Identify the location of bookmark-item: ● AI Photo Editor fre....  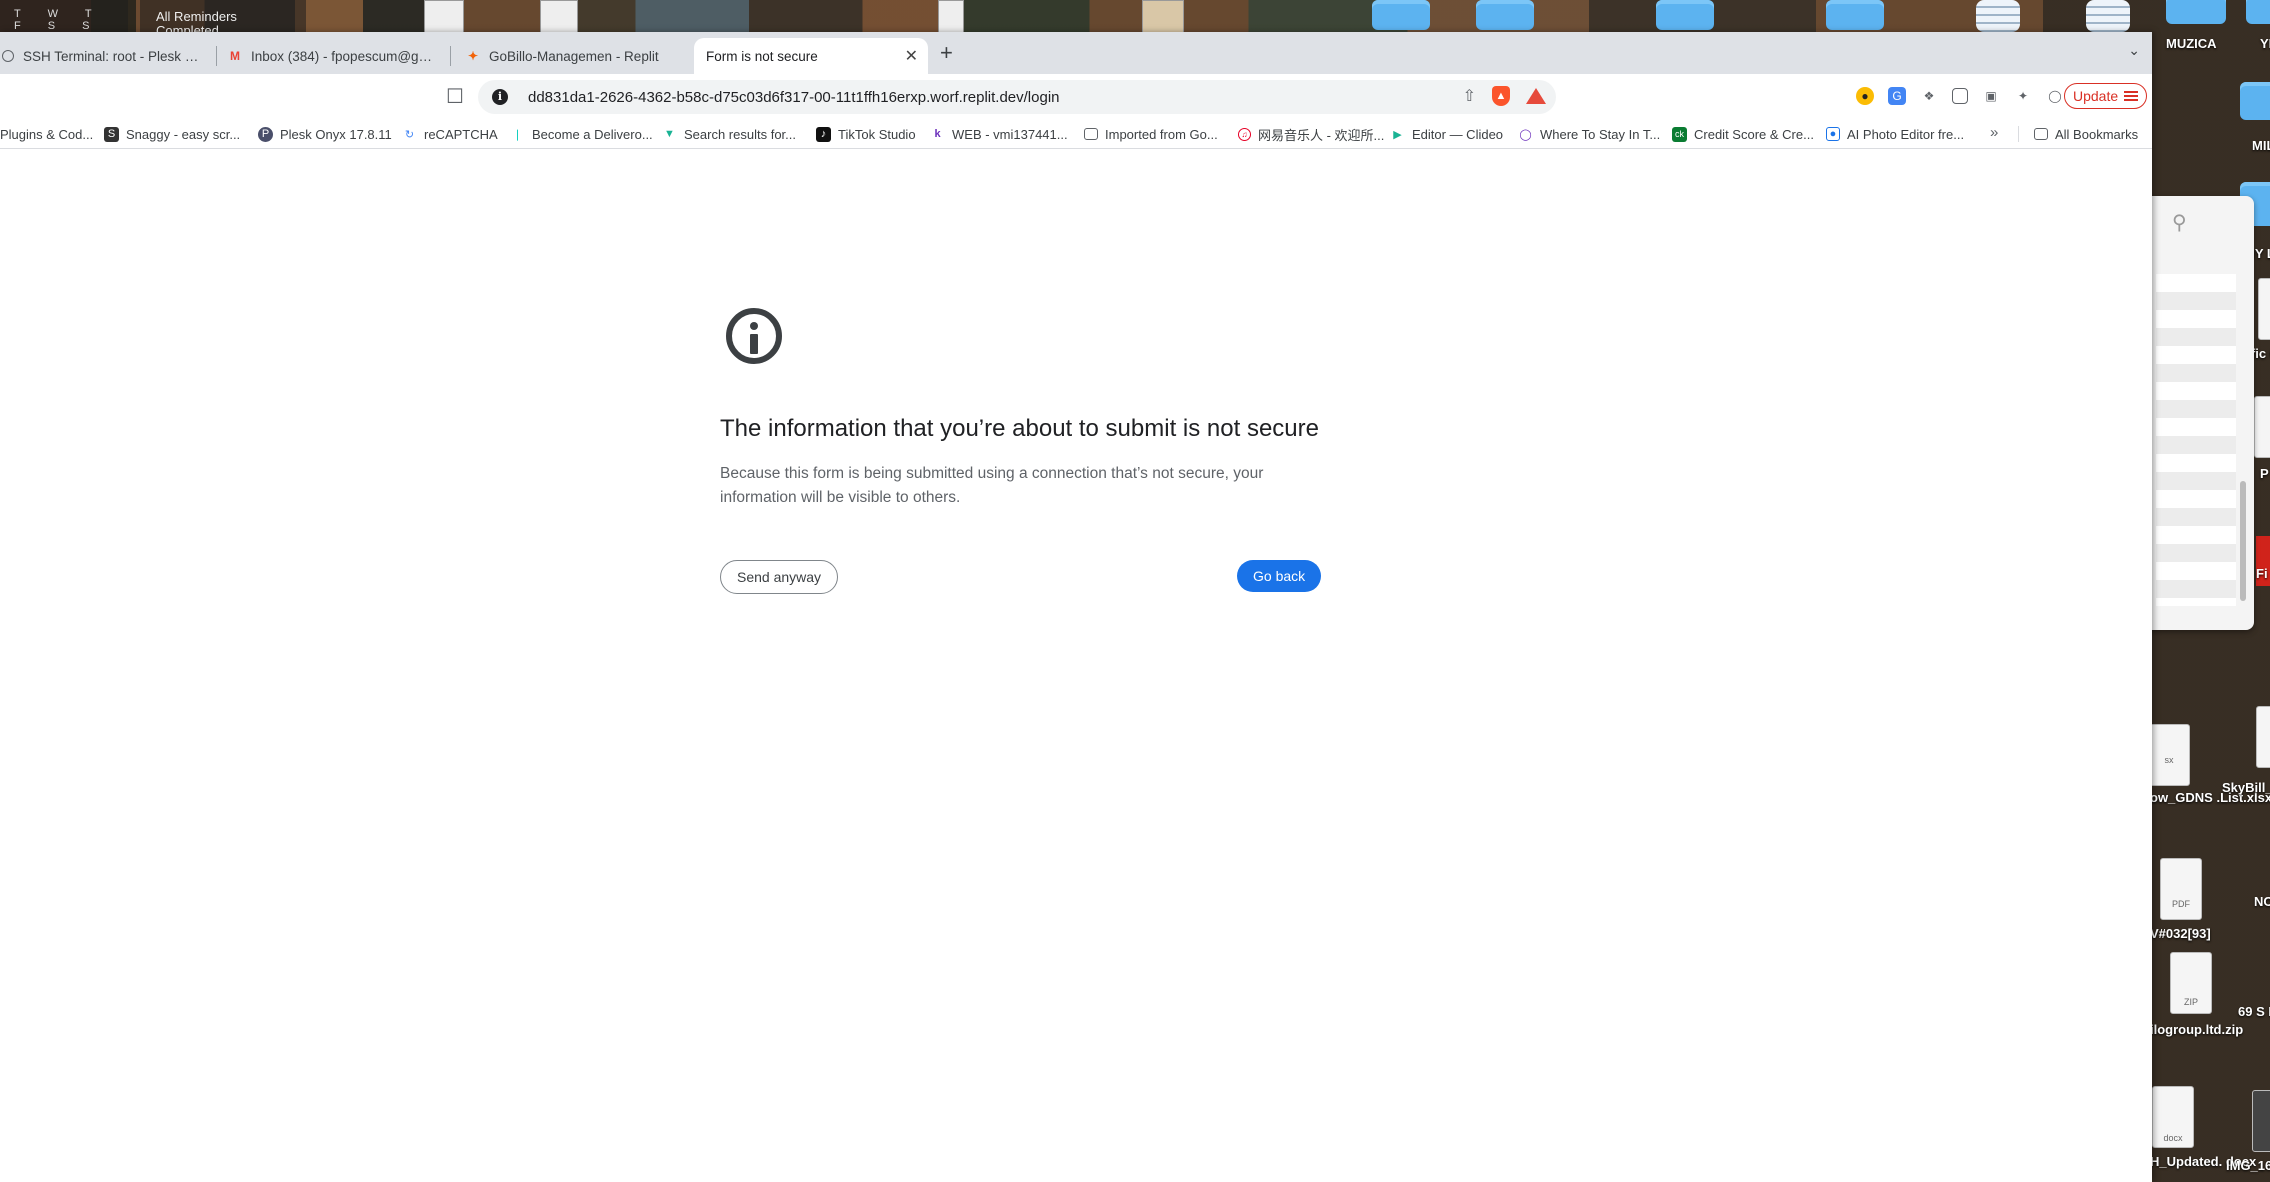
(1895, 134).